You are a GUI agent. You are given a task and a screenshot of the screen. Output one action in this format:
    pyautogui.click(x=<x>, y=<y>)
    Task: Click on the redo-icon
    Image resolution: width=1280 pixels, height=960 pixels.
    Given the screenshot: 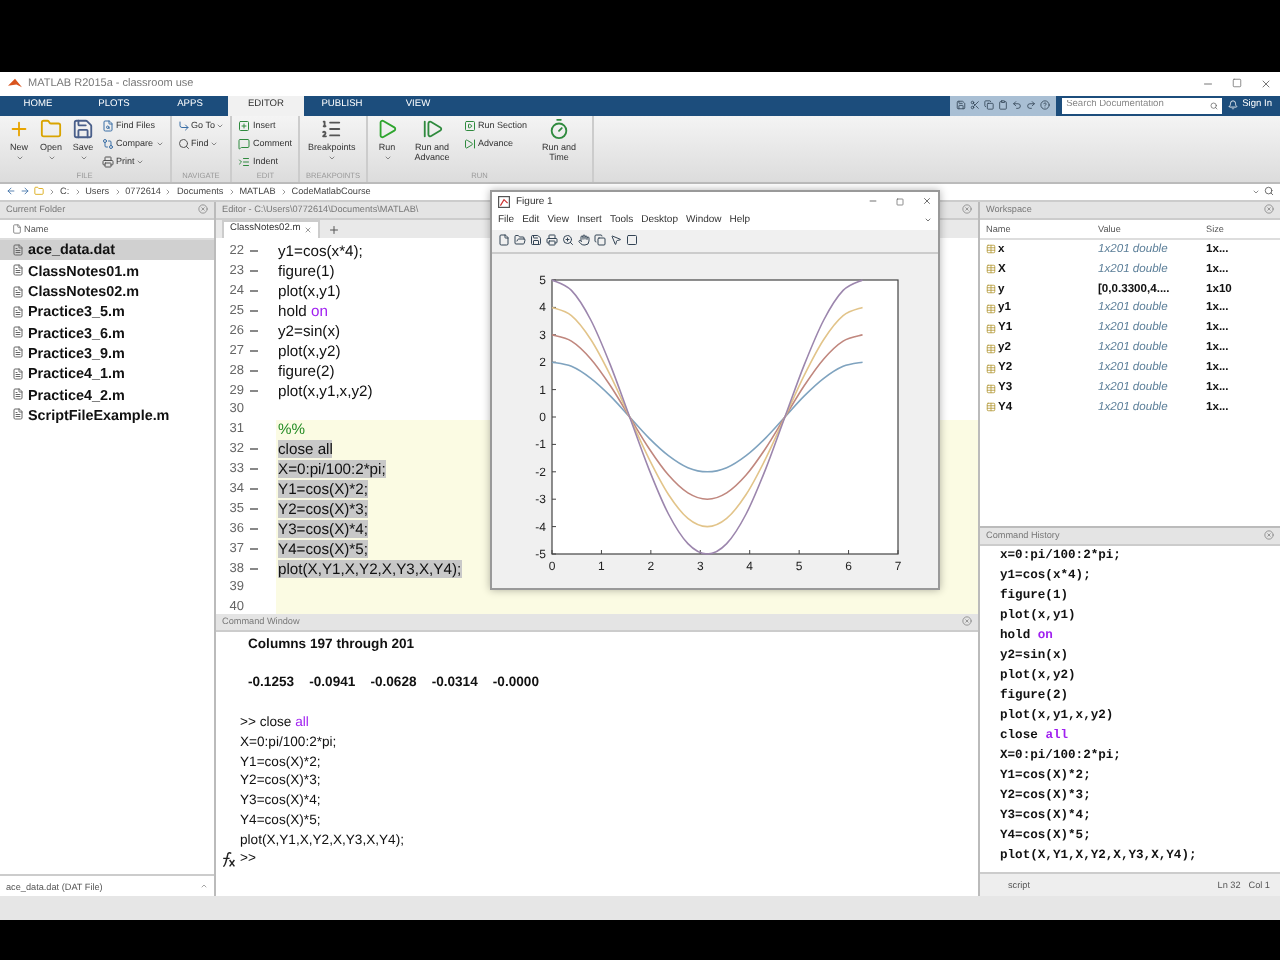 What is the action you would take?
    pyautogui.click(x=1031, y=105)
    